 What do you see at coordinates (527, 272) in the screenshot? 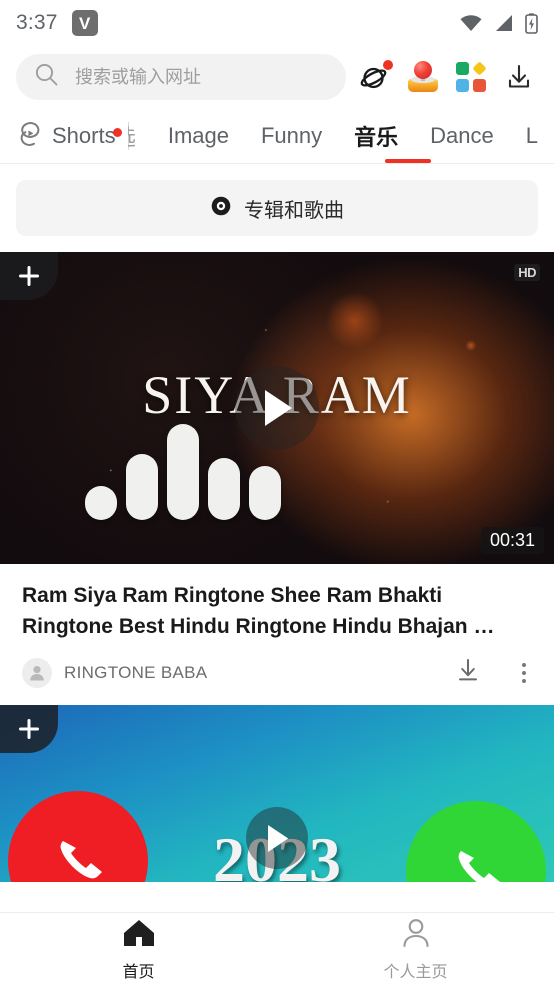
I see `hd-quality-badge: HD` at bounding box center [527, 272].